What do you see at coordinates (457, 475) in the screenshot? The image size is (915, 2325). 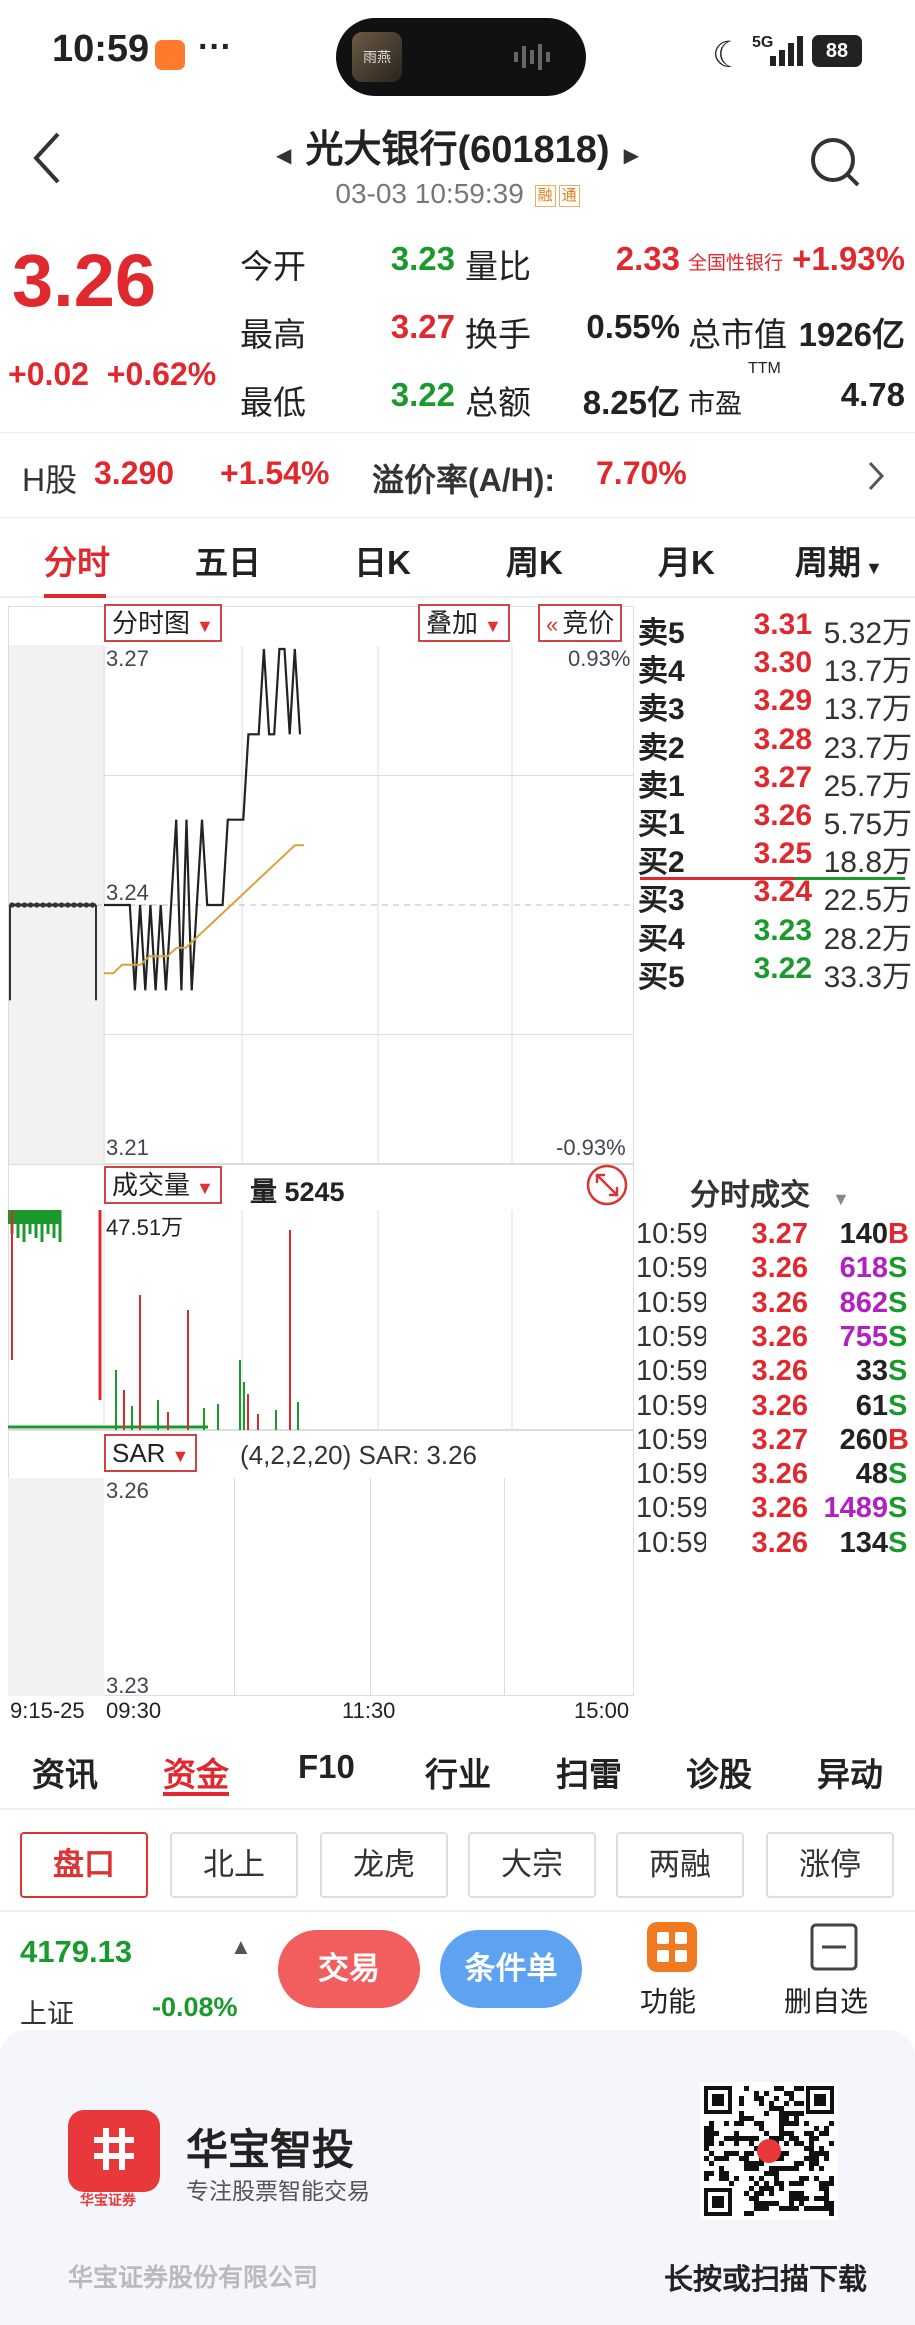 I see `h-share-row: H股 3.290 +1.54% 溢价率(A/H): 7.70%` at bounding box center [457, 475].